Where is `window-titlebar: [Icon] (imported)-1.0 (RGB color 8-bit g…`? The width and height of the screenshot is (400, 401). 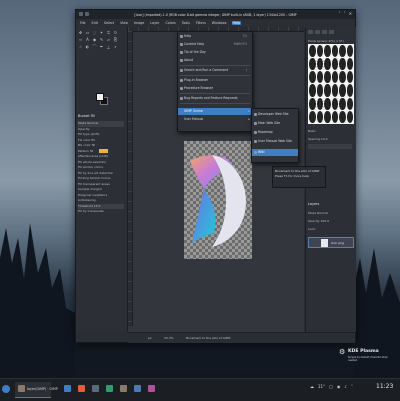 window-titlebar: [Icon] (imported)-1.0 (RGB color 8-bit g… is located at coordinates (215, 14).